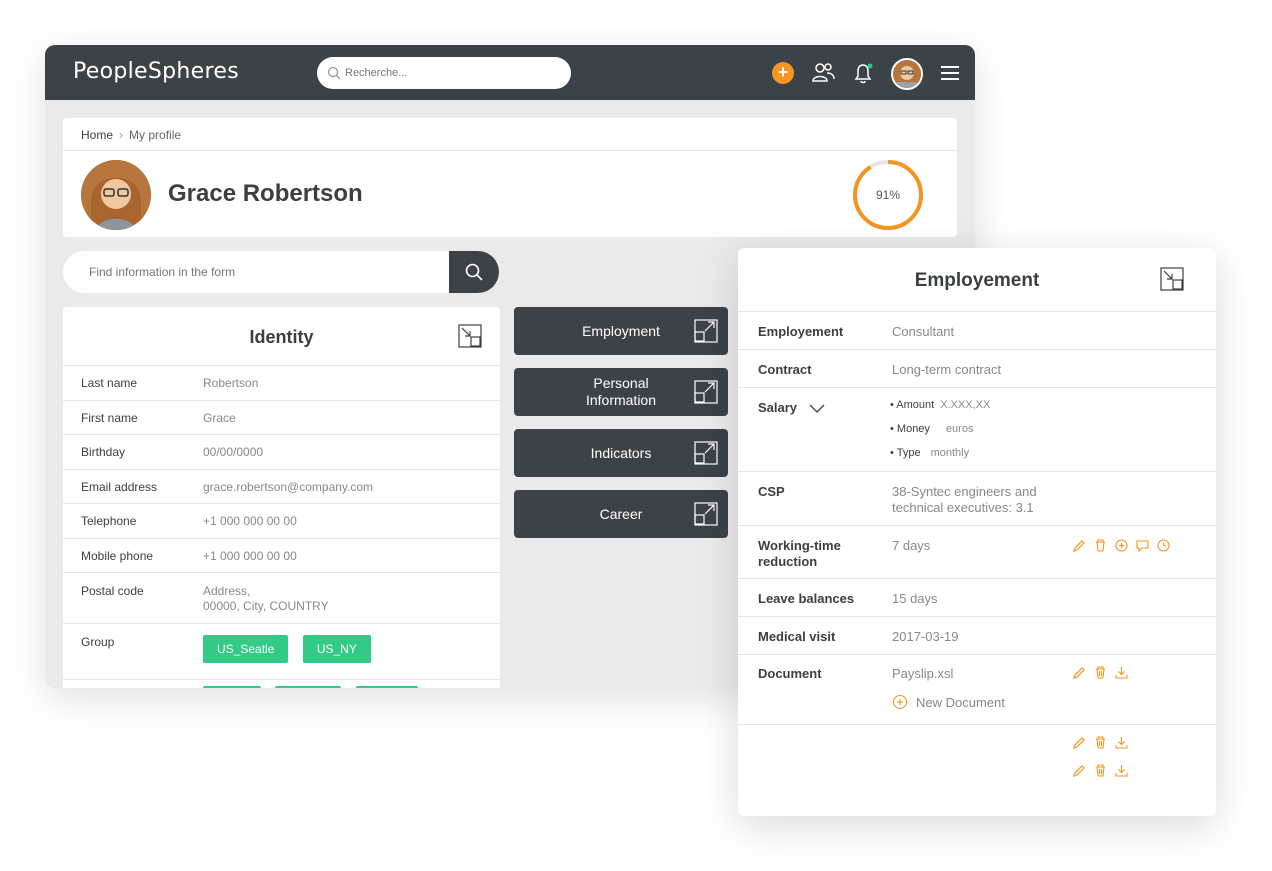 The width and height of the screenshot is (1272, 871). Describe the element at coordinates (230, 383) in the screenshot. I see `field-value: Robertson` at that location.